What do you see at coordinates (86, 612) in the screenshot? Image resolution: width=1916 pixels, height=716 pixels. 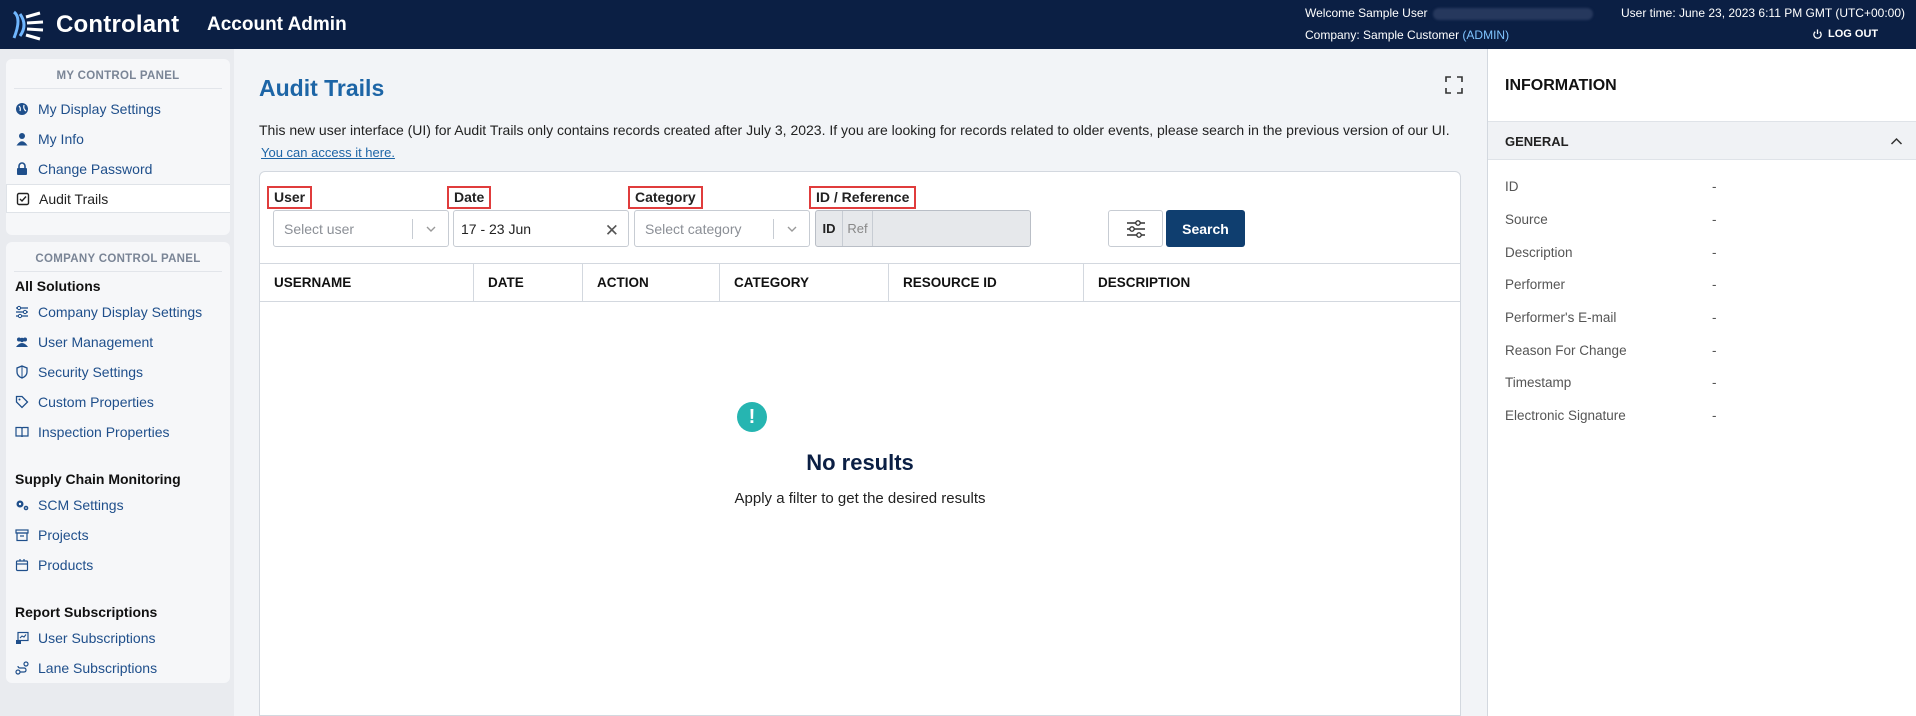 I see `report-subscriptions-heading: Report Subscriptions` at bounding box center [86, 612].